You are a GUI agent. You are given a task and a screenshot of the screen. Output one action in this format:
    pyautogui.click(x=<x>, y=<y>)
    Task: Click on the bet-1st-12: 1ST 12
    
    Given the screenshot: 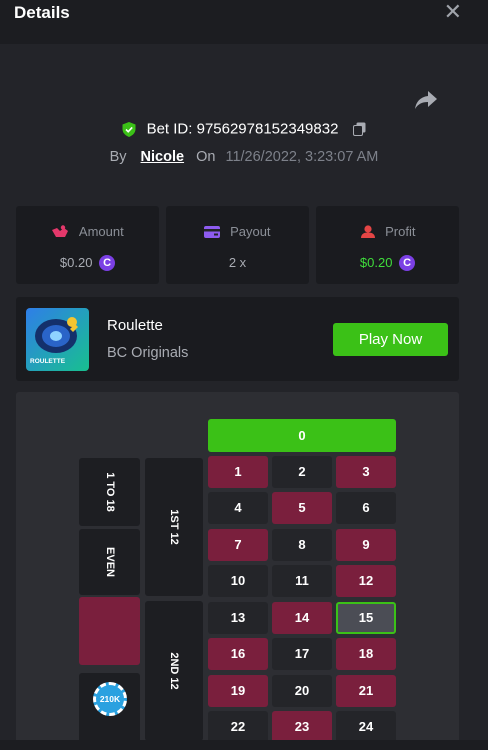 What is the action you would take?
    pyautogui.click(x=174, y=527)
    